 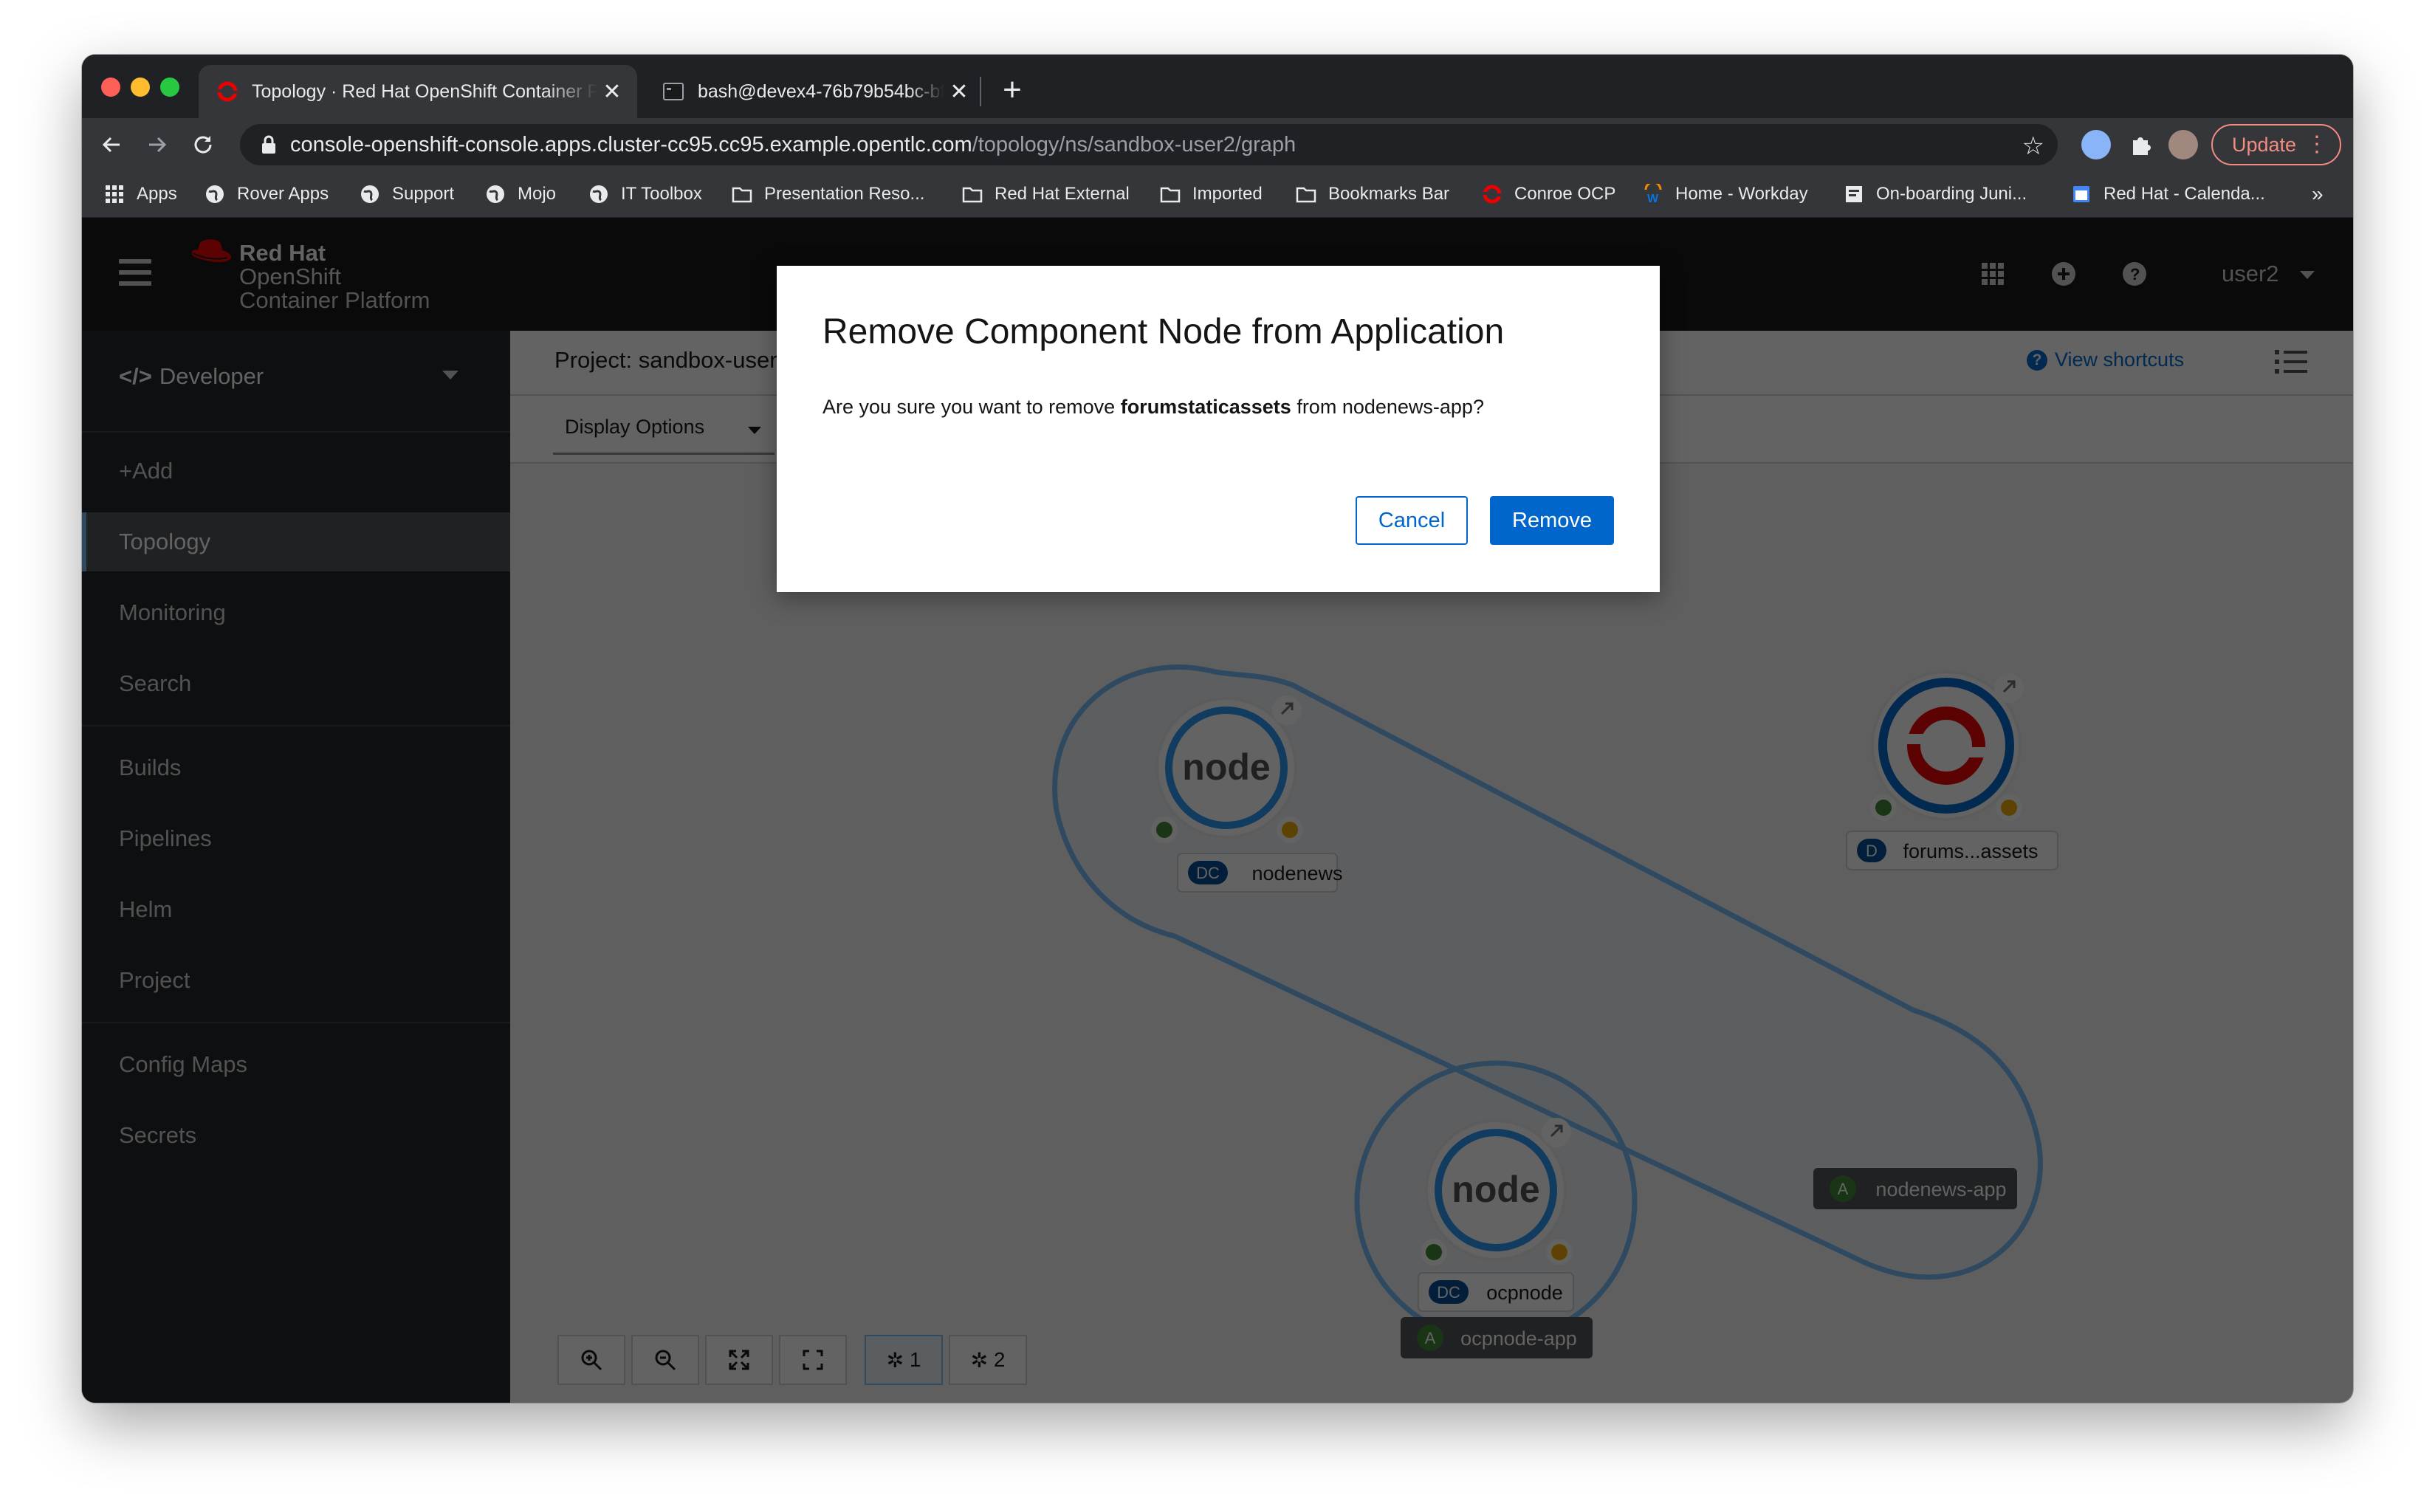 I want to click on hamburger-menu-icon, so click(x=135, y=275).